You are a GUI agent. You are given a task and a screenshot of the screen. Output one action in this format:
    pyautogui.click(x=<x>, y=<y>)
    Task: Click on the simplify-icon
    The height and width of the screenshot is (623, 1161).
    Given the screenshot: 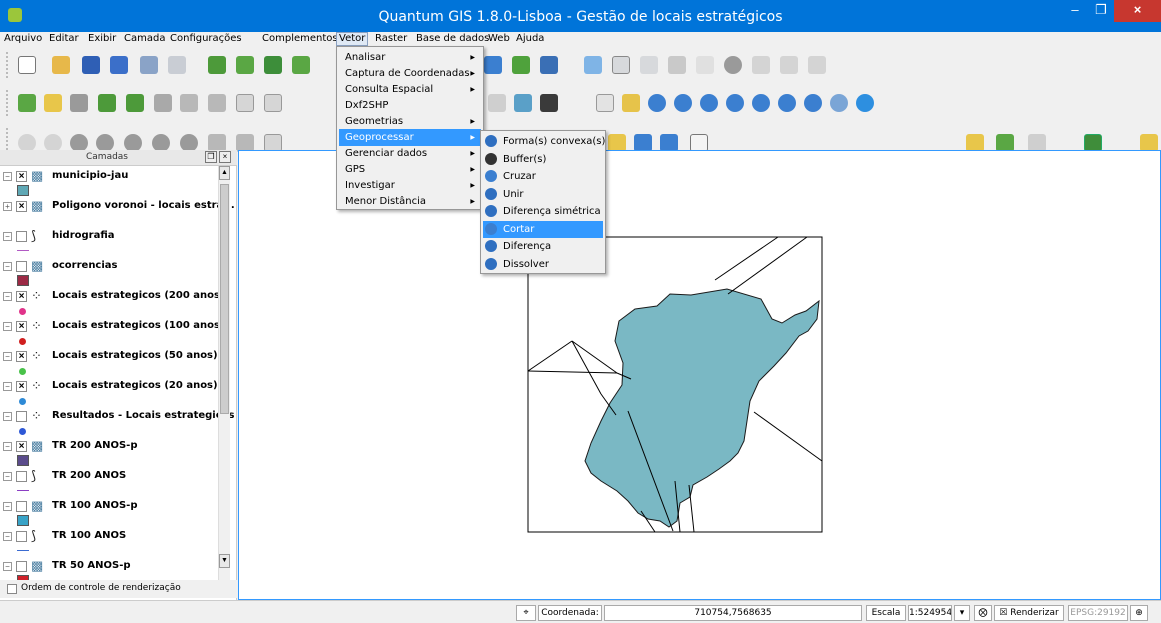 What is the action you would take?
    pyautogui.click(x=497, y=103)
    